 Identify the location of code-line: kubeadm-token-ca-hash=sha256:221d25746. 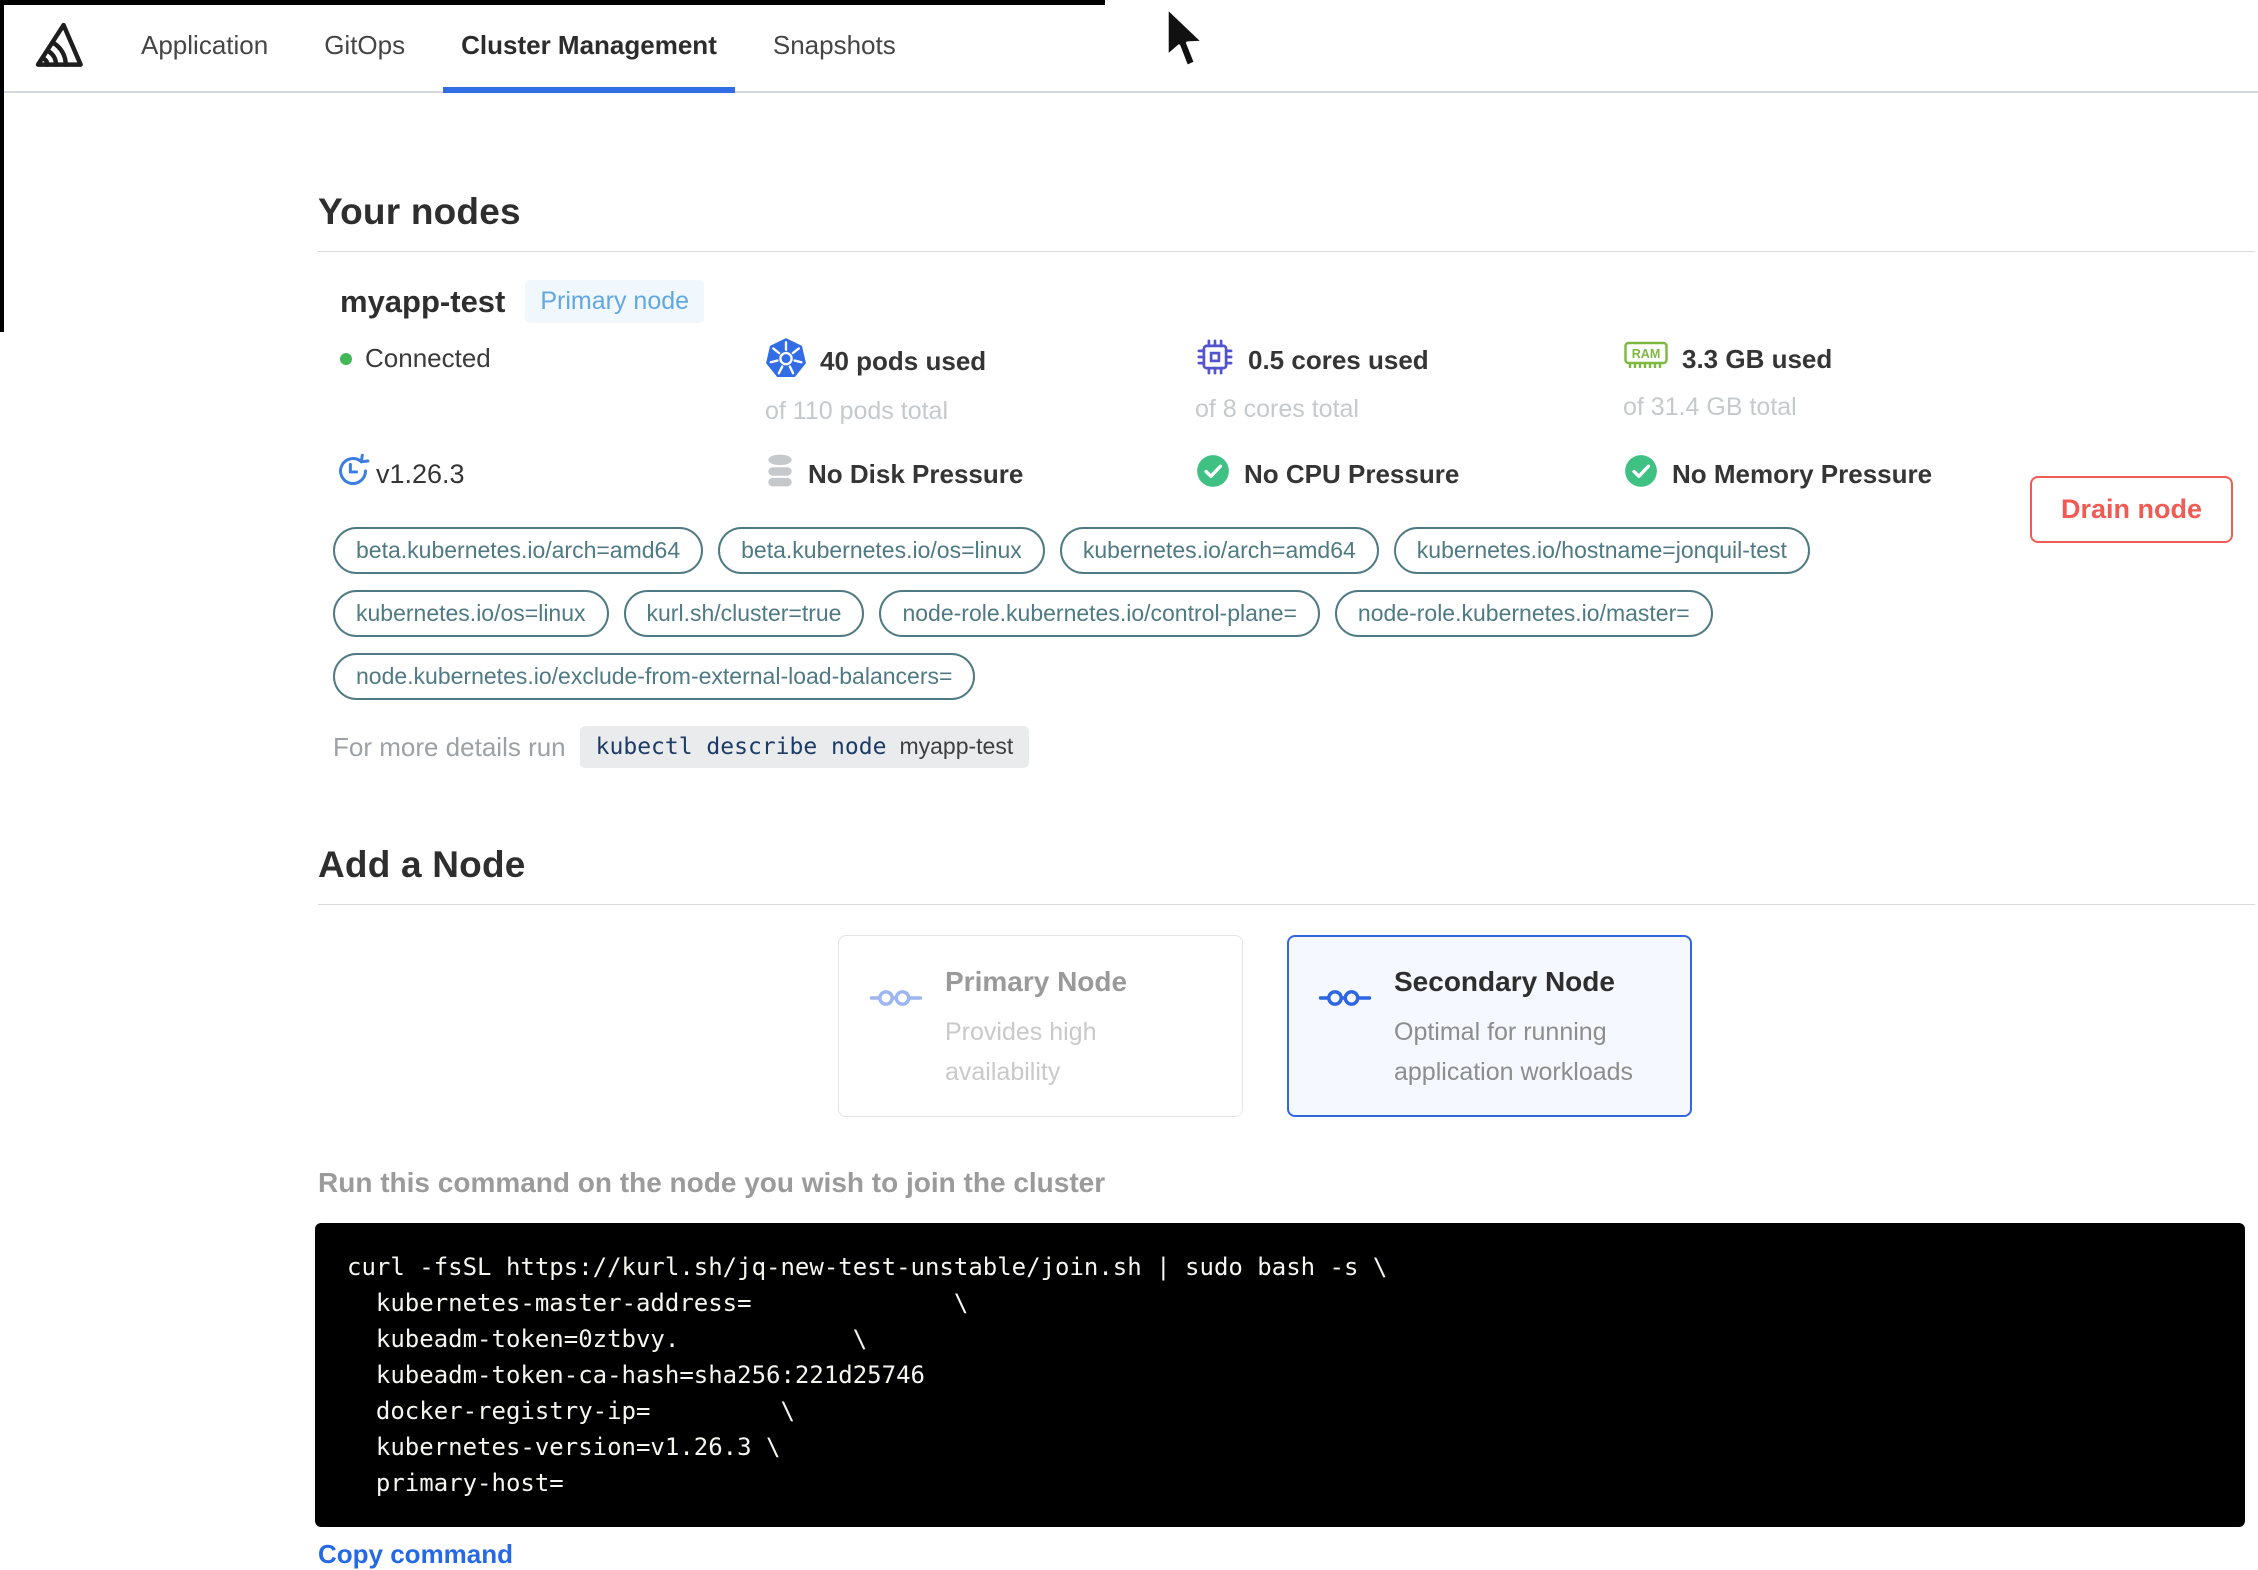
(636, 1375).